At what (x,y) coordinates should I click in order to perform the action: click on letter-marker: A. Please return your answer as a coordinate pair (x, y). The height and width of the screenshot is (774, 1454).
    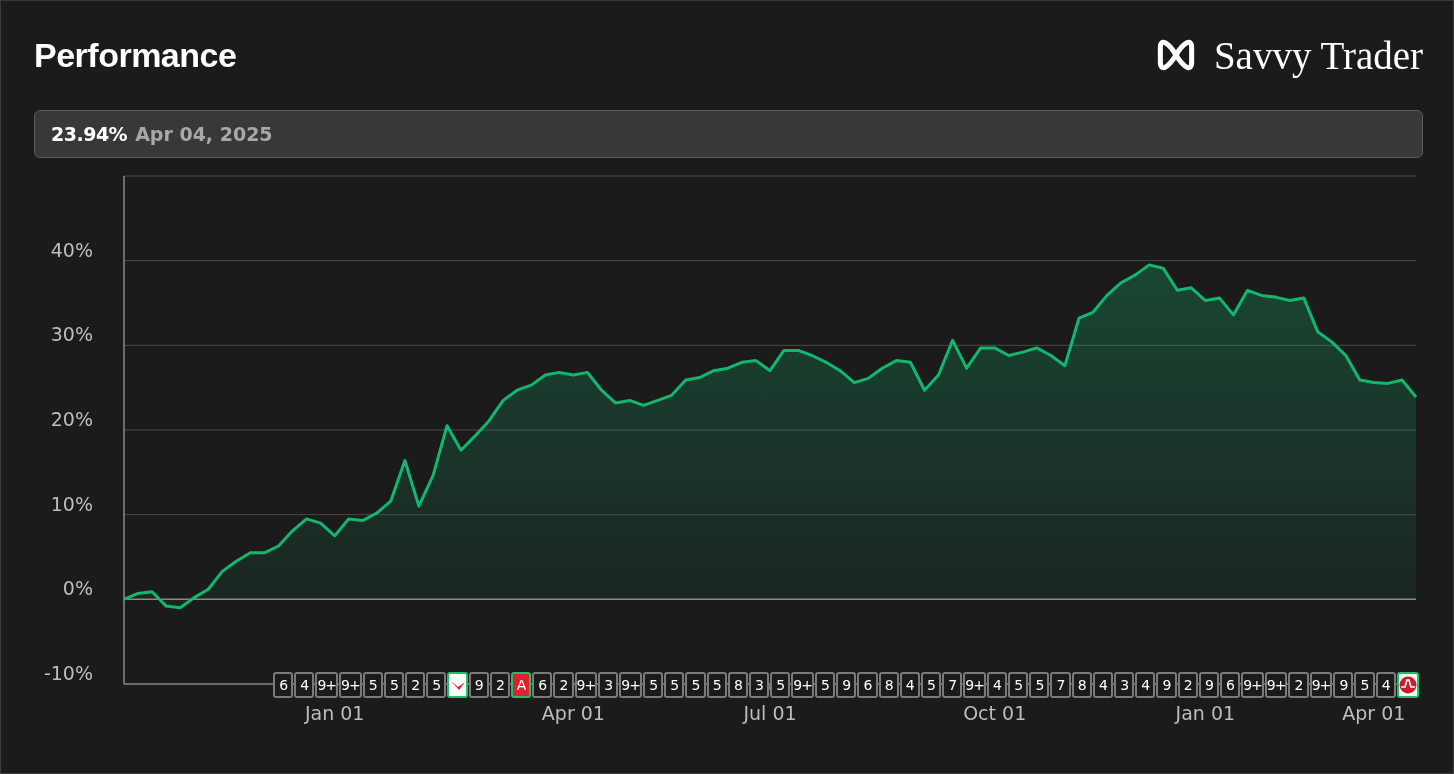
    Looking at the image, I should click on (521, 684).